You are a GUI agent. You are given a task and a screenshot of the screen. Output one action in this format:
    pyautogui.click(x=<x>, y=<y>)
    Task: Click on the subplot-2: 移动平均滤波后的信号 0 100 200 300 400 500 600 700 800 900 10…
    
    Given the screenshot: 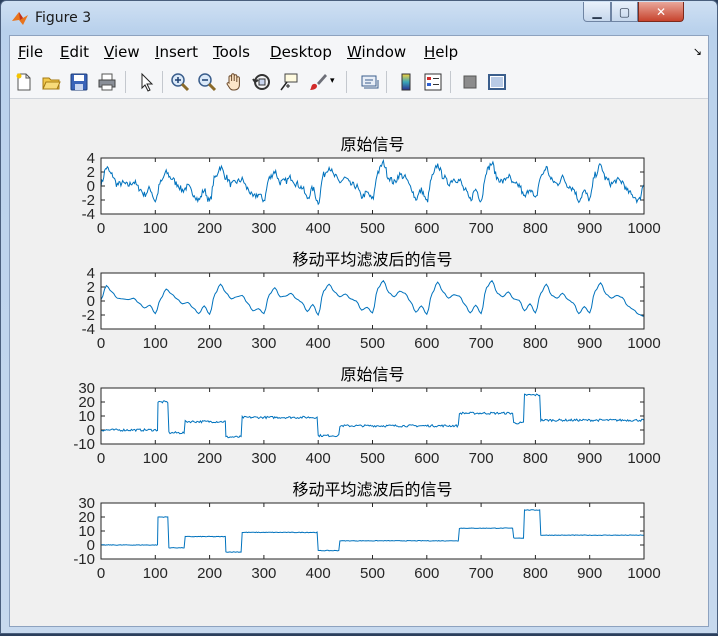 What is the action you would take?
    pyautogui.click(x=371, y=301)
    